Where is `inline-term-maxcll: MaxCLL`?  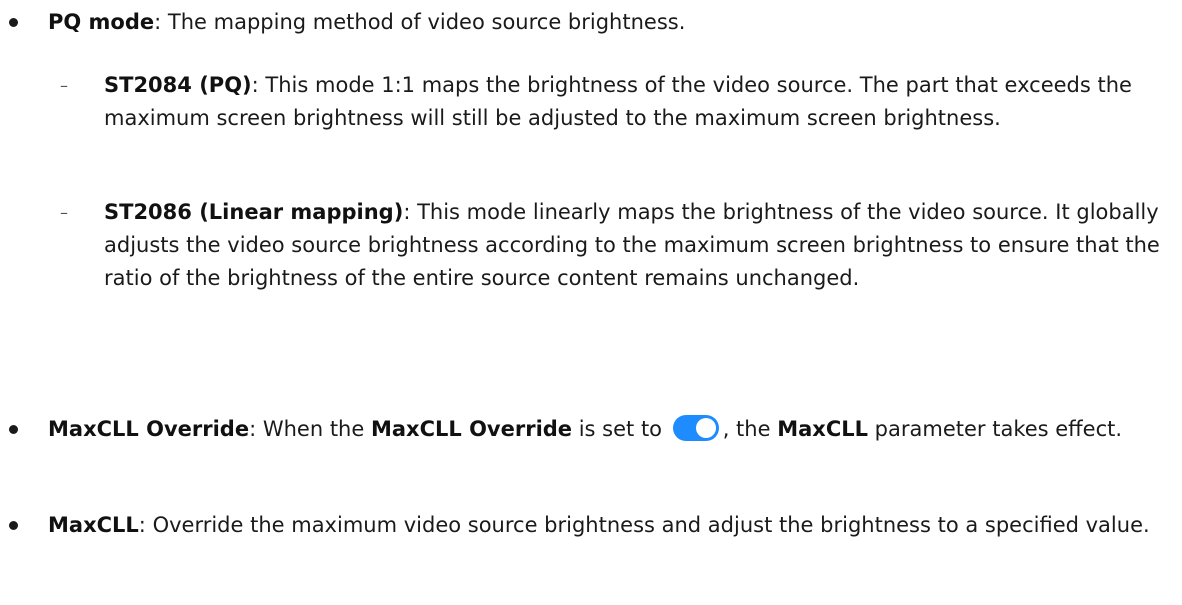 inline-term-maxcll: MaxCLL is located at coordinates (822, 429).